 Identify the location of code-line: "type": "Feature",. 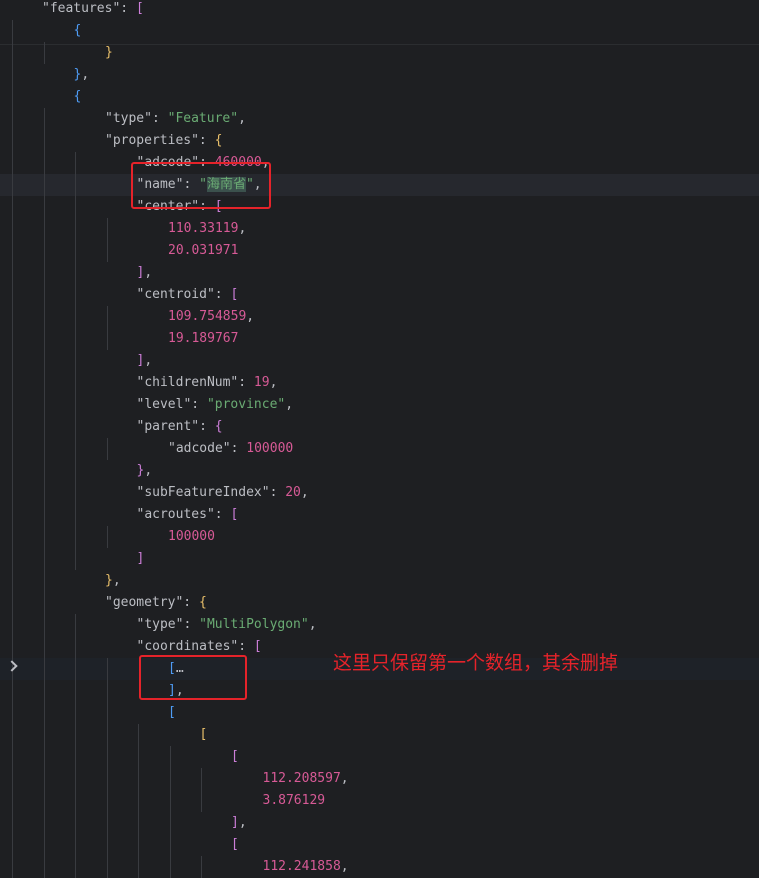
(379, 119).